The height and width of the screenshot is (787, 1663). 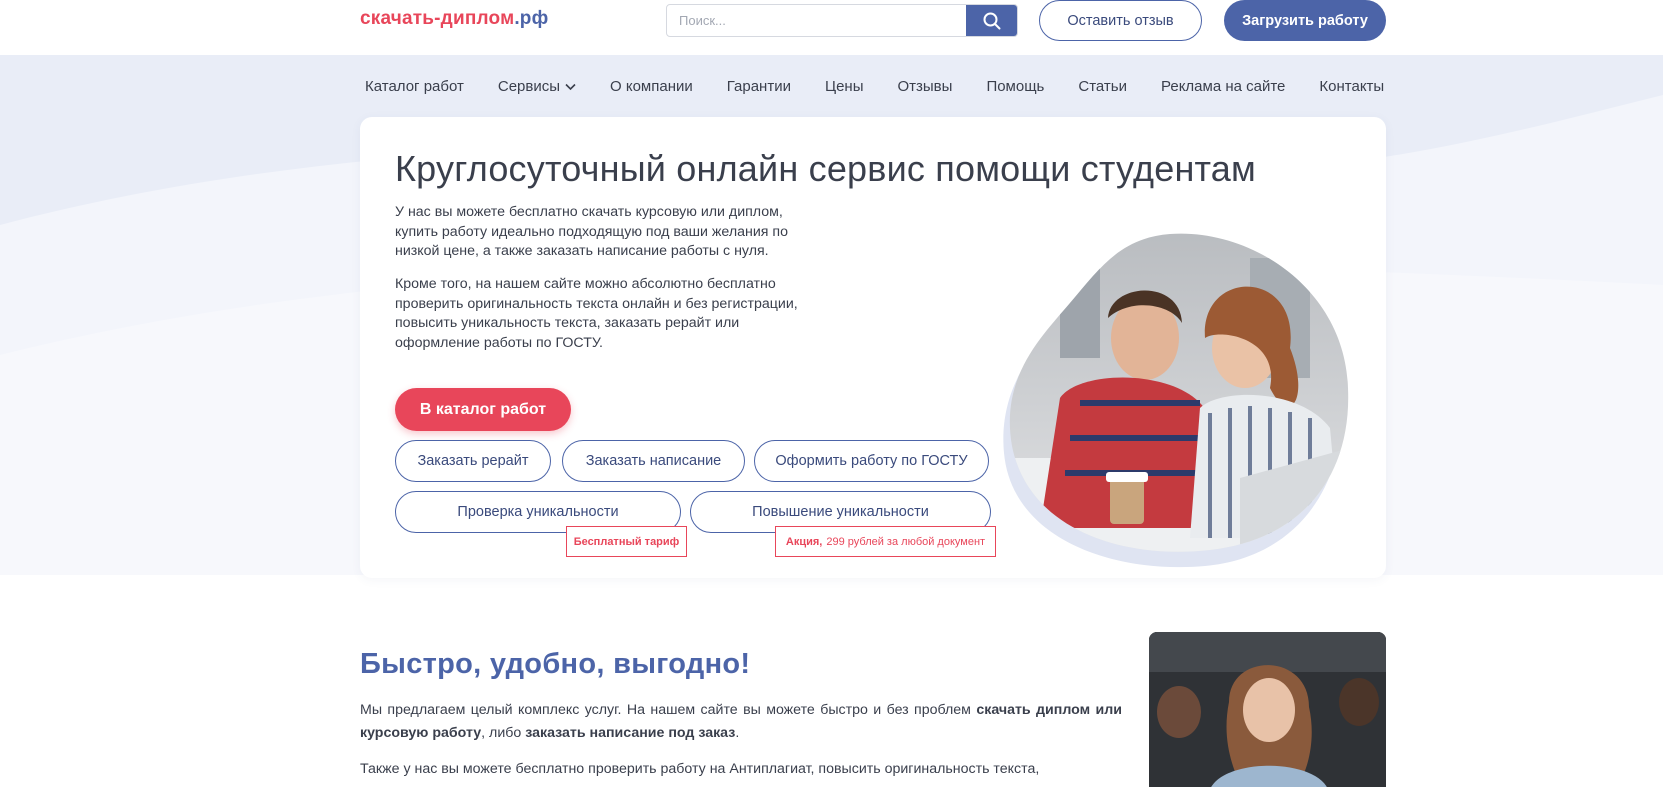 I want to click on catalog-button: В каталог работ, so click(x=483, y=409).